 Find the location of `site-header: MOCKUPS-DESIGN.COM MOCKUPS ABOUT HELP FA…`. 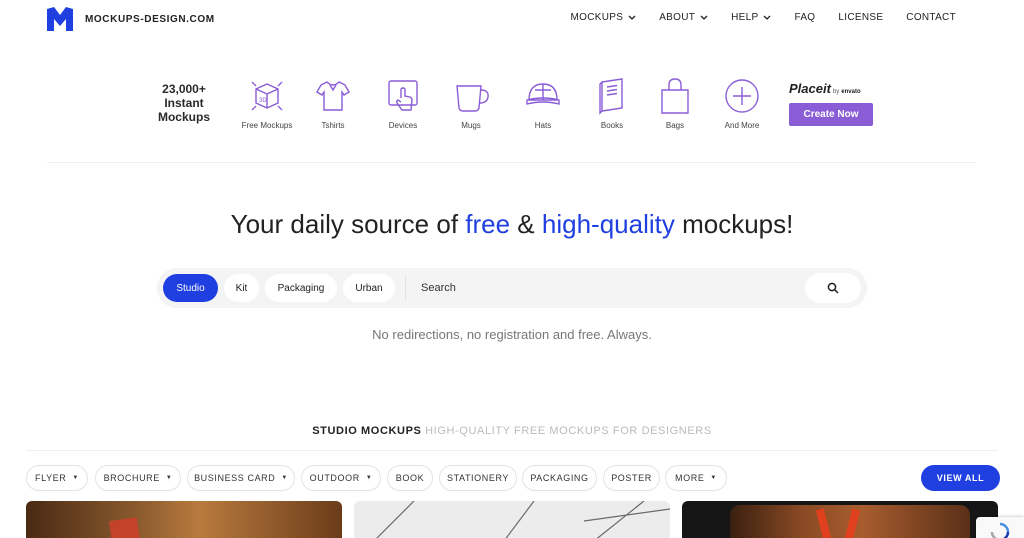

site-header: MOCKUPS-DESIGN.COM MOCKUPS ABOUT HELP FA… is located at coordinates (512, 20).